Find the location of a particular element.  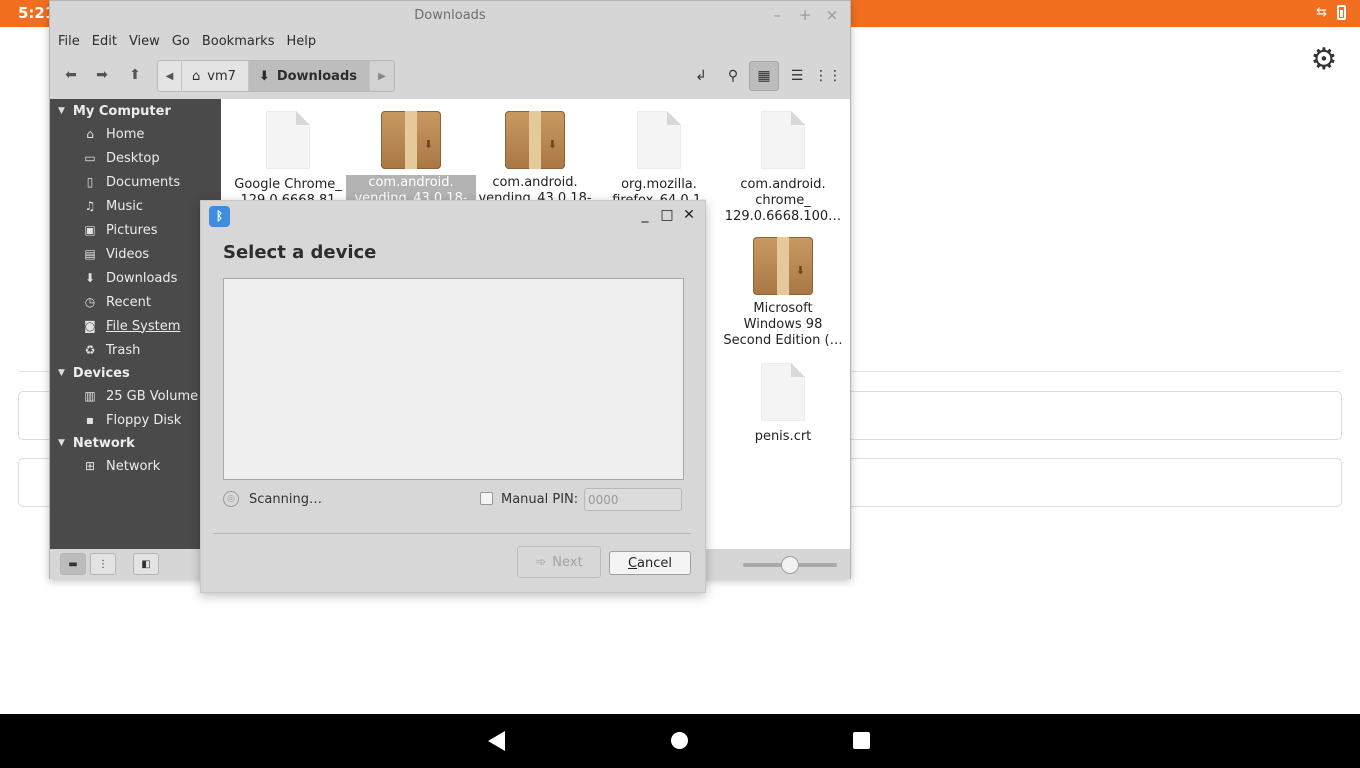

icon-view-button: ▦ is located at coordinates (764, 76).